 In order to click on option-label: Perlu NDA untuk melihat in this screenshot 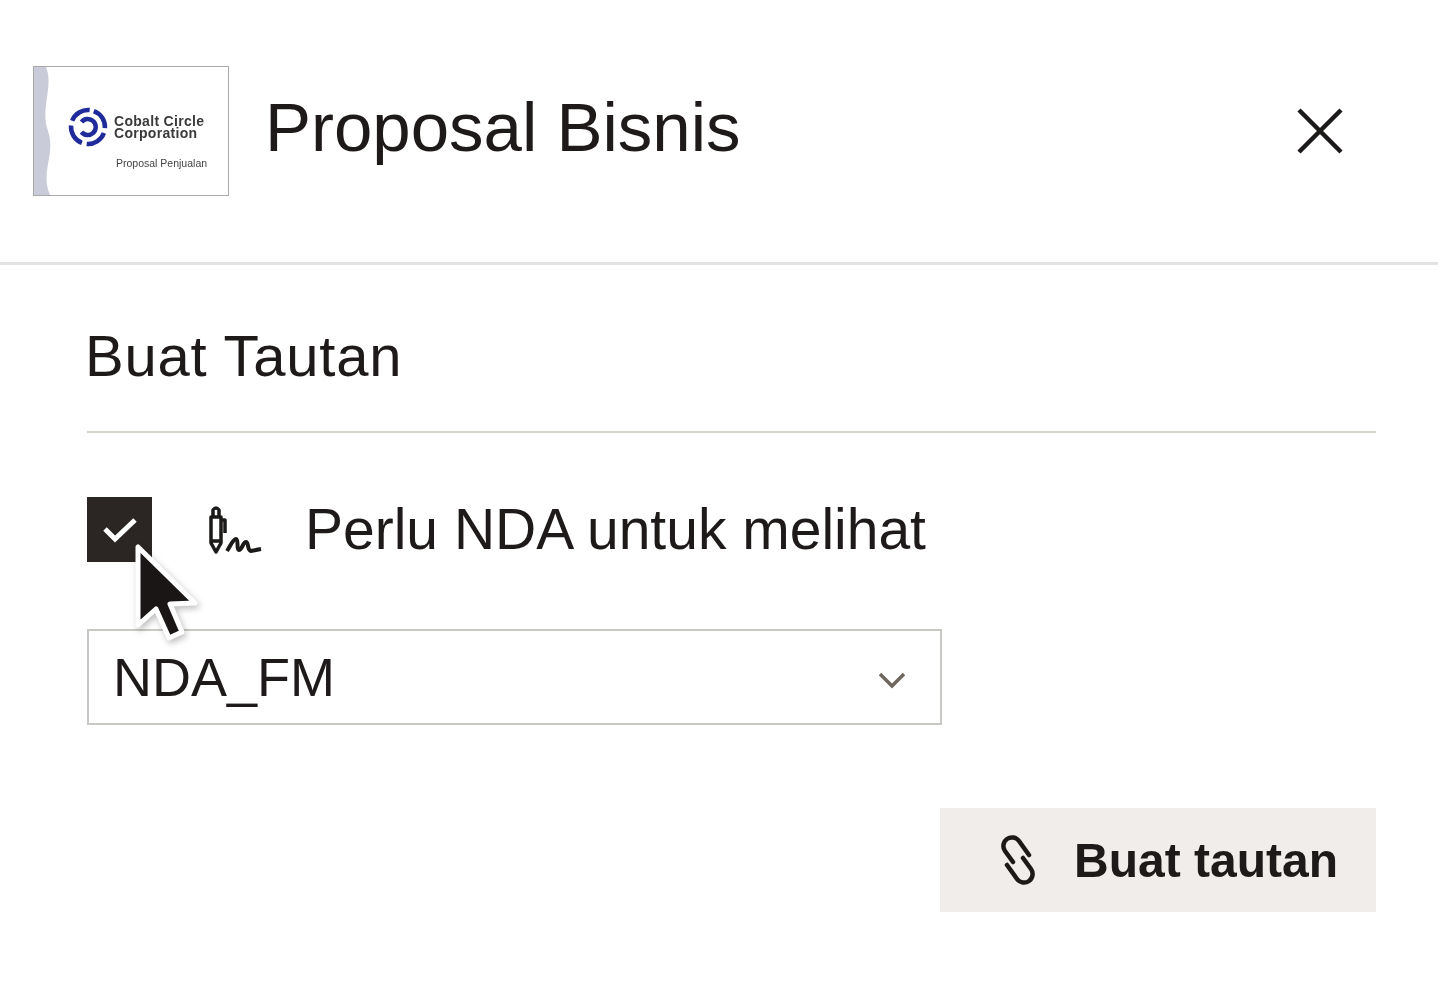, I will do `click(615, 529)`.